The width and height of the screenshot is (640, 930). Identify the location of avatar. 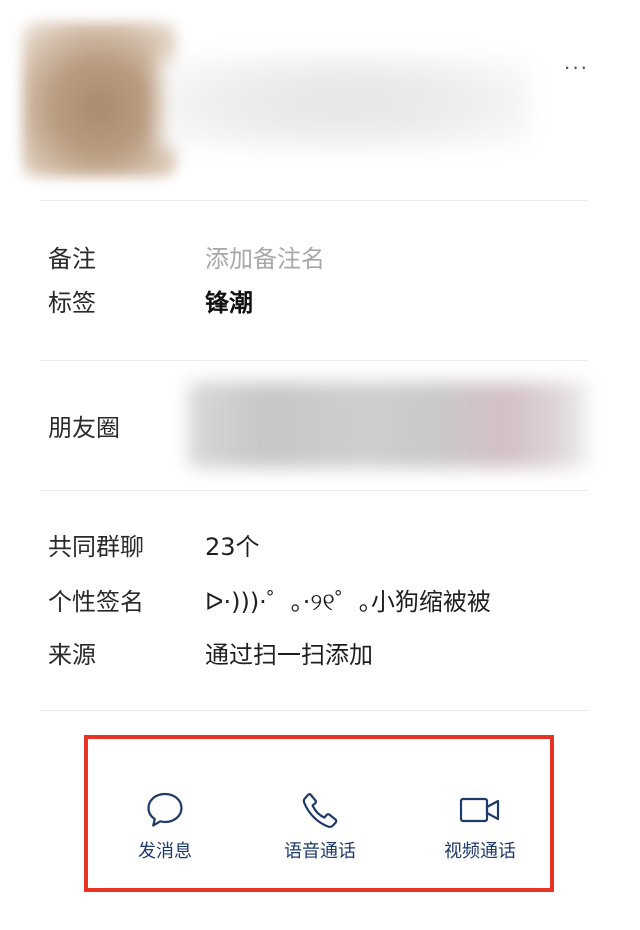
(99, 99).